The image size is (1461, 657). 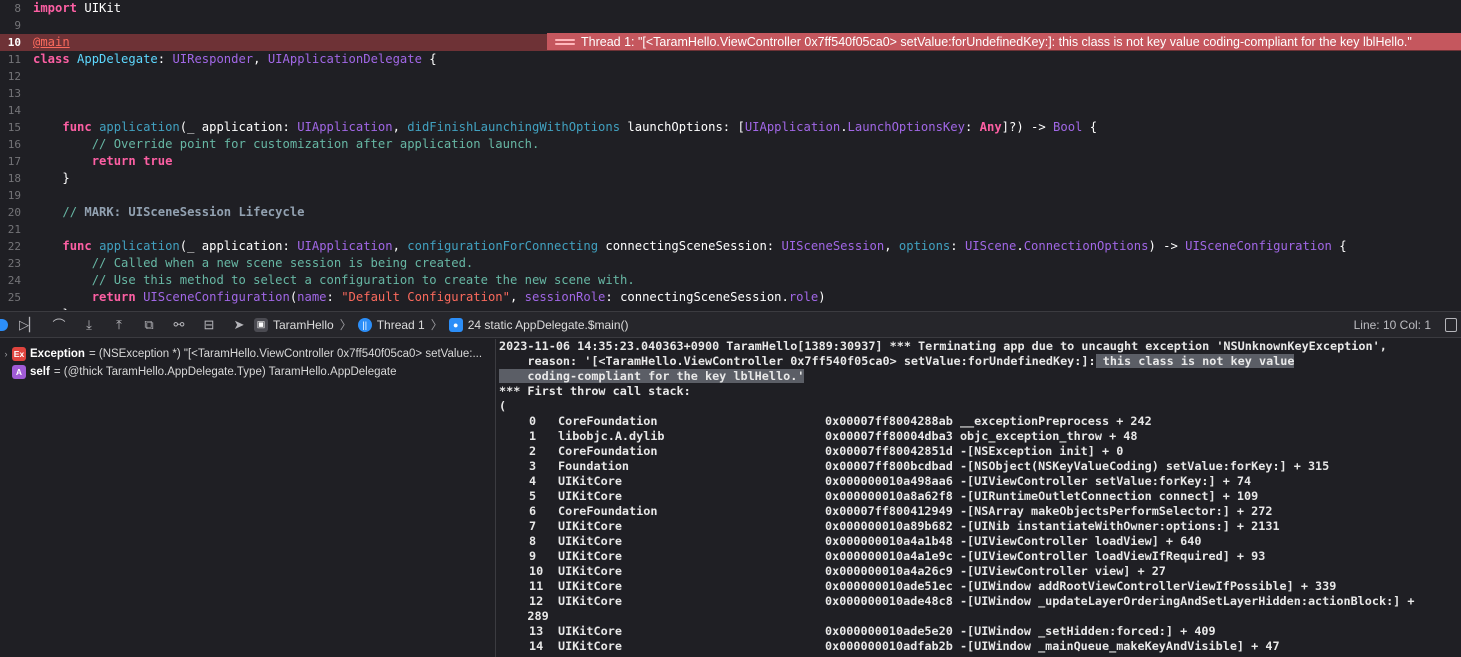 I want to click on breadcrumb-frame: ● 24 static AppDelegate.$main(), so click(x=538, y=324).